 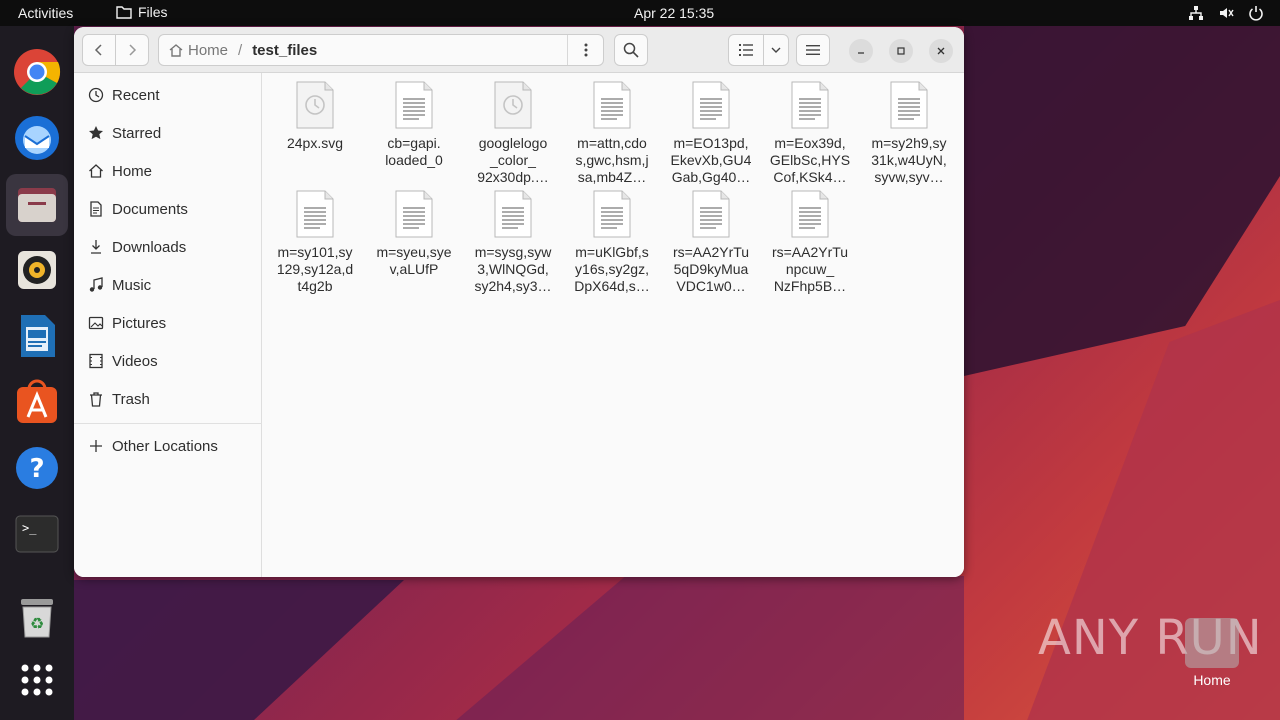 I want to click on clock: Apr 22 15:35, so click(x=674, y=13).